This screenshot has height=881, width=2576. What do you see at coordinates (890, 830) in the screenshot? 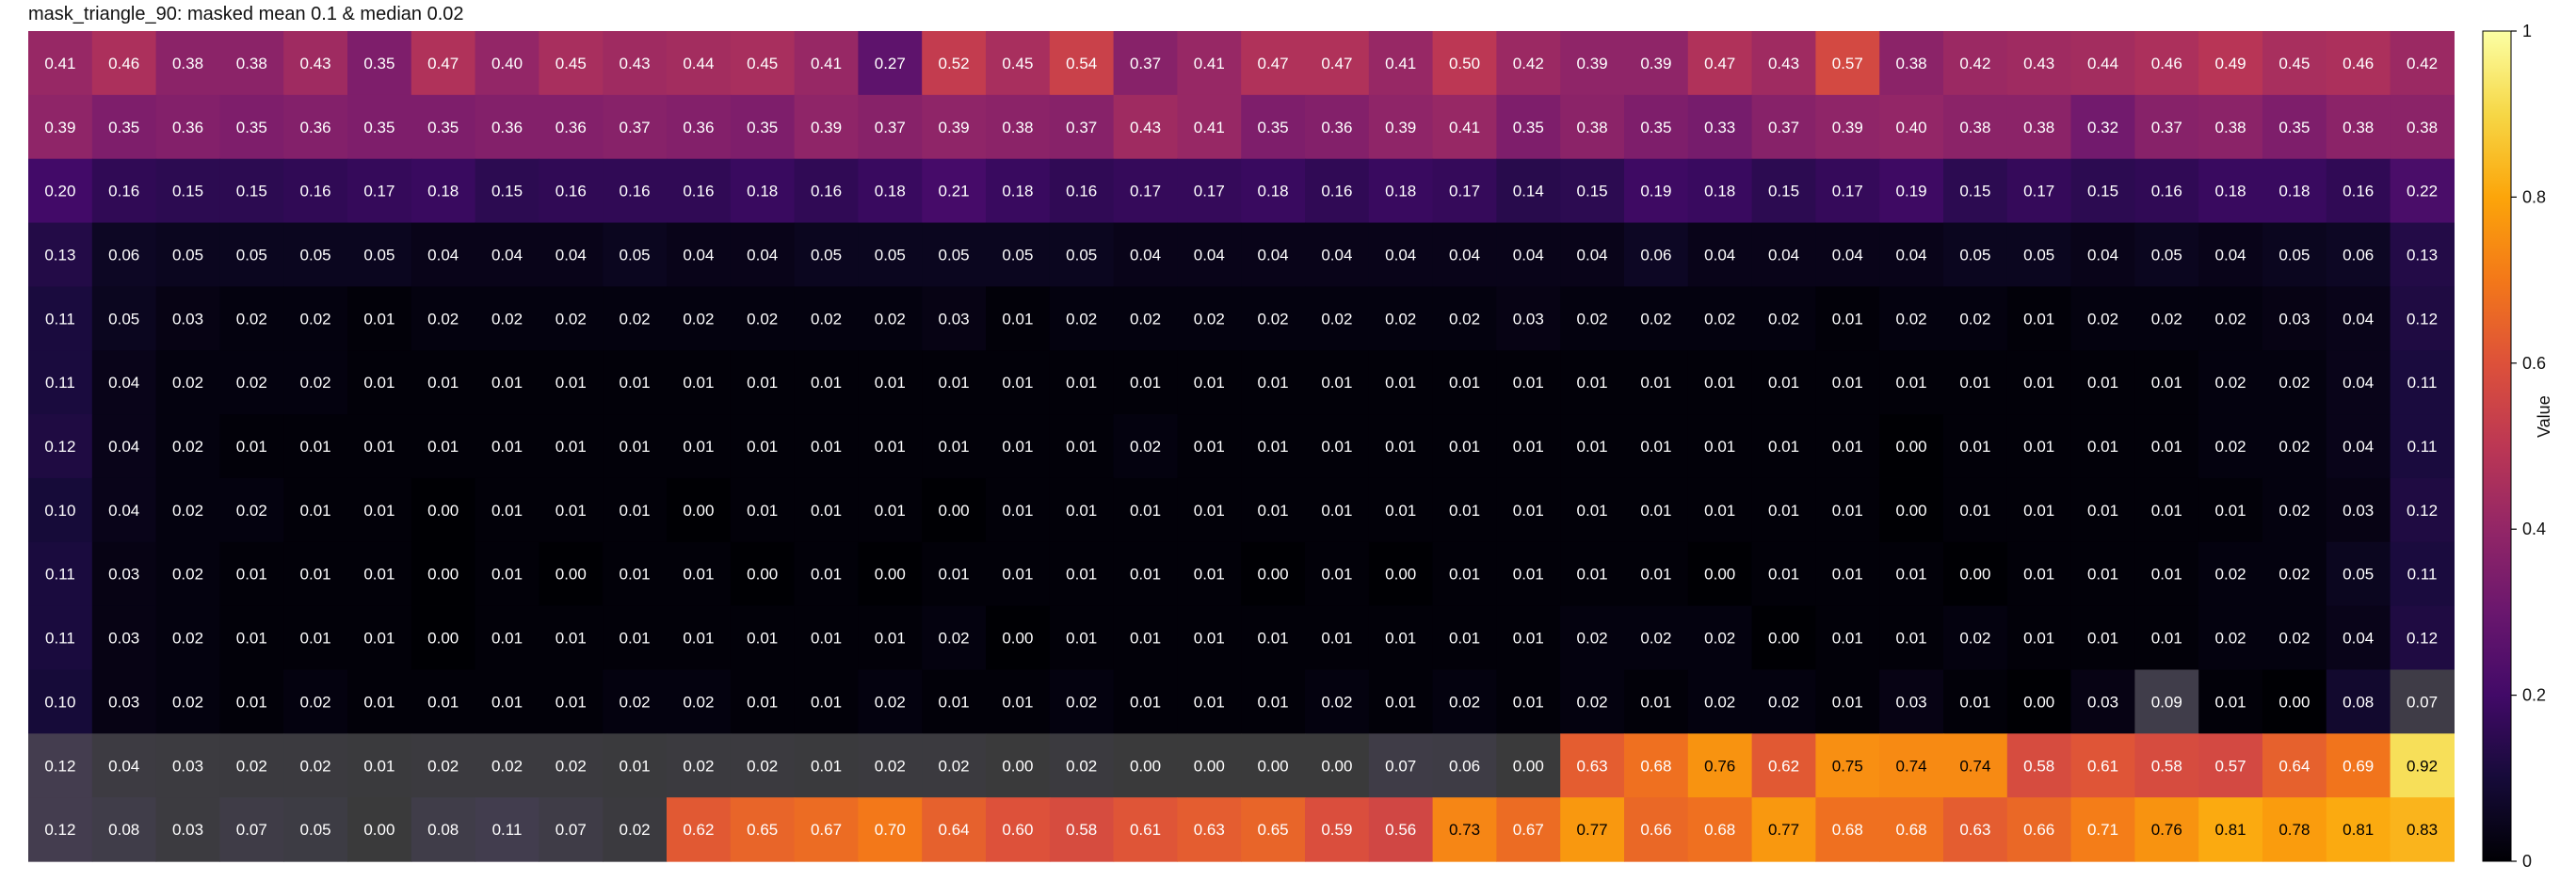
I see `cell-value-label: 0.70` at bounding box center [890, 830].